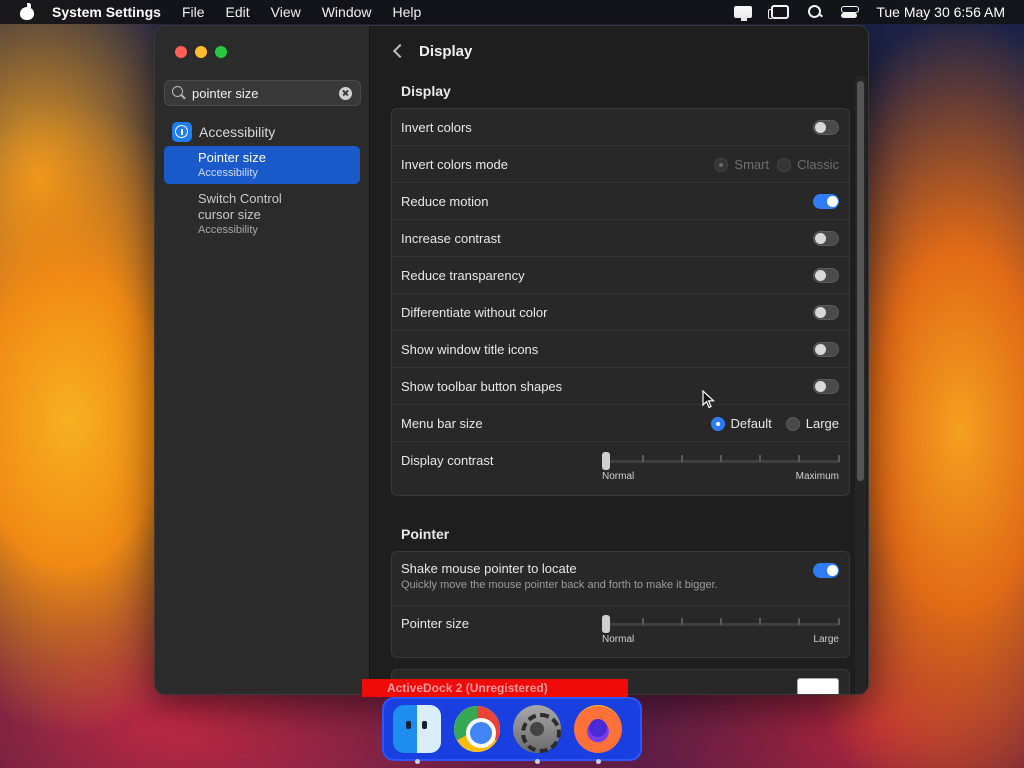  What do you see at coordinates (779, 12) in the screenshot?
I see `stage-manager-icon` at bounding box center [779, 12].